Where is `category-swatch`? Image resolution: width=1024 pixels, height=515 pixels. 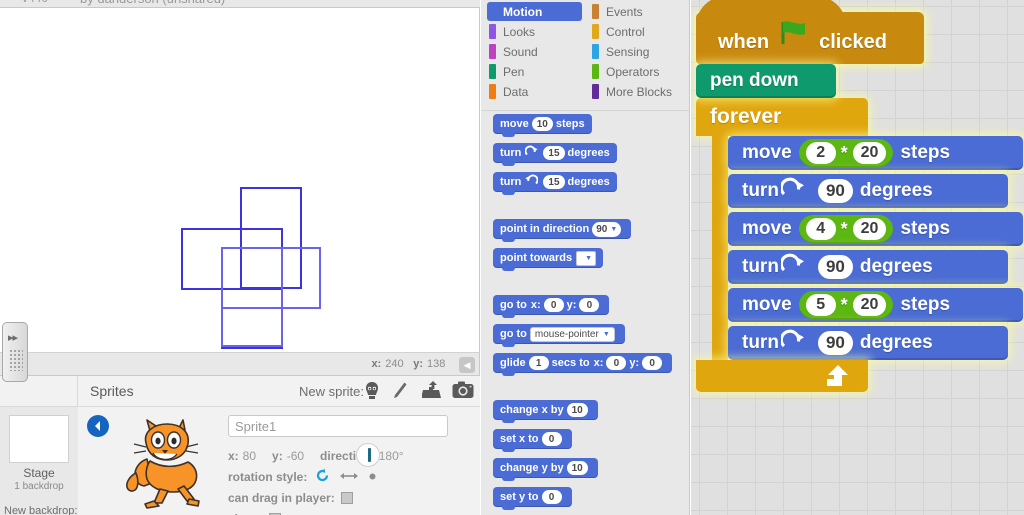
category-swatch is located at coordinates (595, 31).